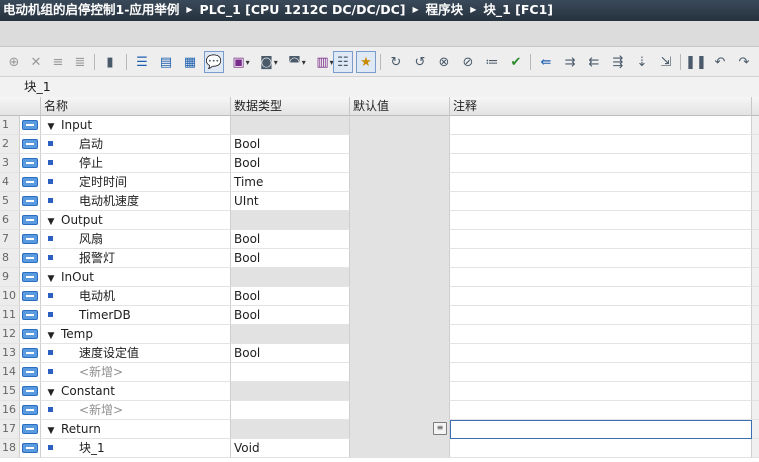  Describe the element at coordinates (10, 391) in the screenshot. I see `row-number: 15` at that location.